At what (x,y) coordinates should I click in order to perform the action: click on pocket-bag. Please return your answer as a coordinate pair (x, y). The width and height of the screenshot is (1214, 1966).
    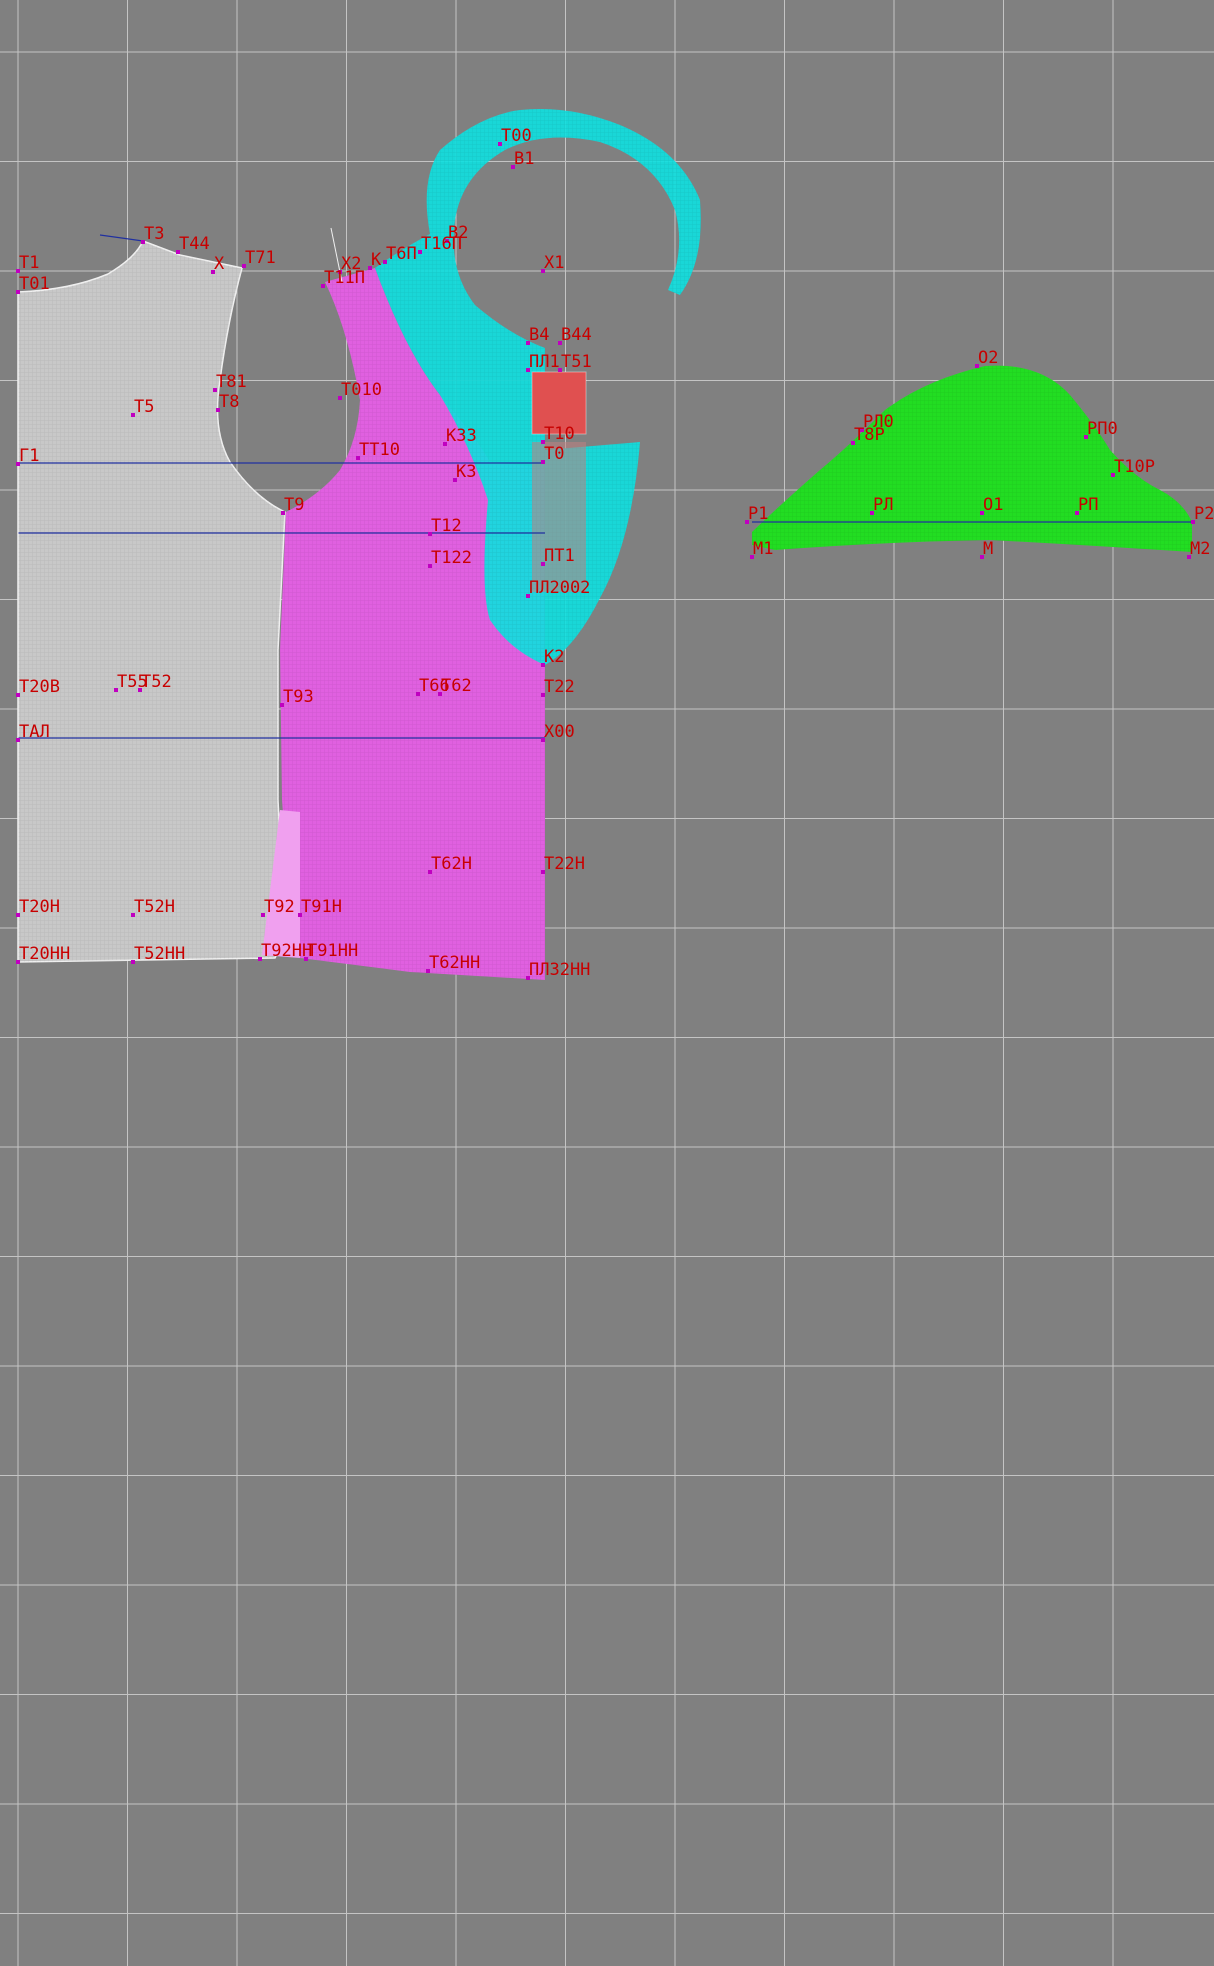
    Looking at the image, I should click on (559, 517).